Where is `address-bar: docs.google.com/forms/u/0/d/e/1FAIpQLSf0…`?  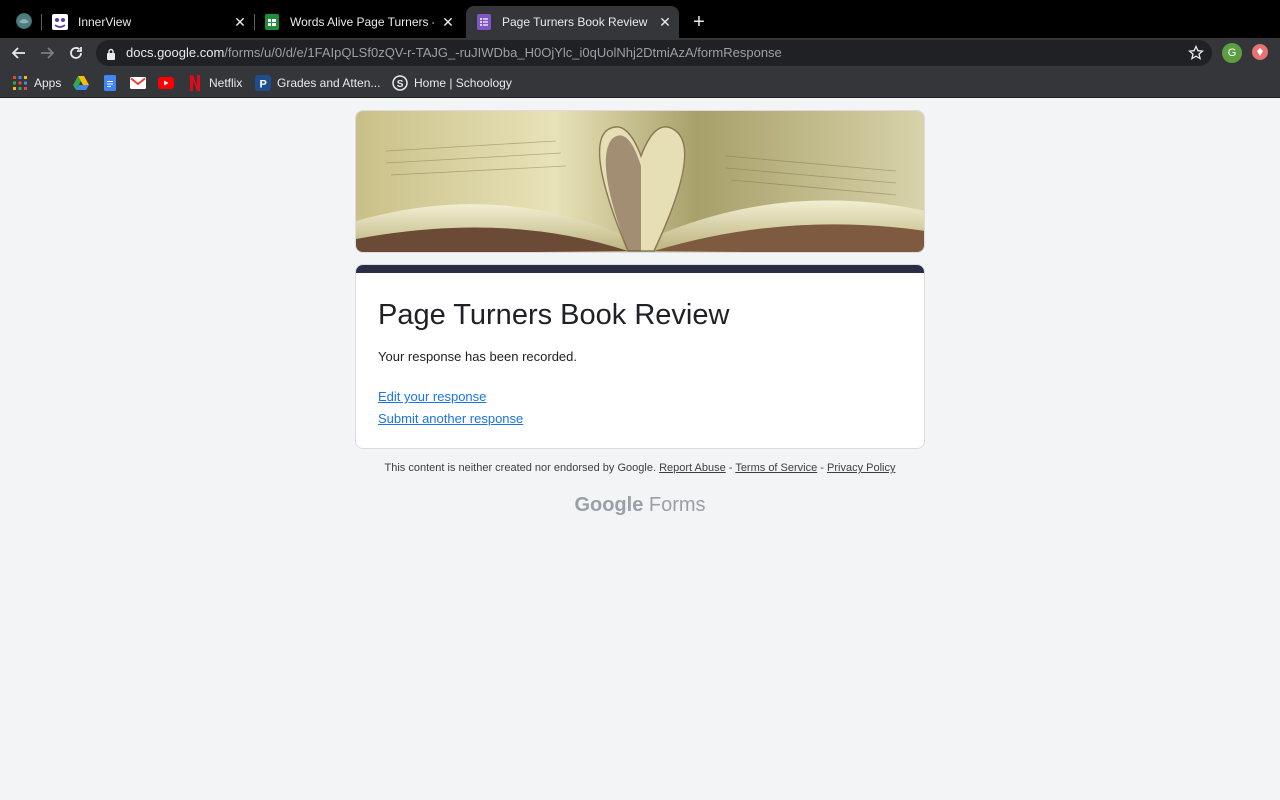 address-bar: docs.google.com/forms/u/0/d/e/1FAIpQLSf0… is located at coordinates (654, 53).